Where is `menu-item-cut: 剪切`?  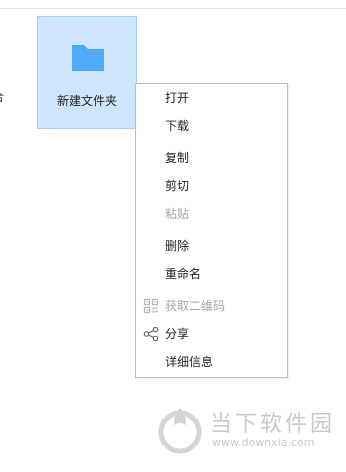 menu-item-cut: 剪切 is located at coordinates (211, 186).